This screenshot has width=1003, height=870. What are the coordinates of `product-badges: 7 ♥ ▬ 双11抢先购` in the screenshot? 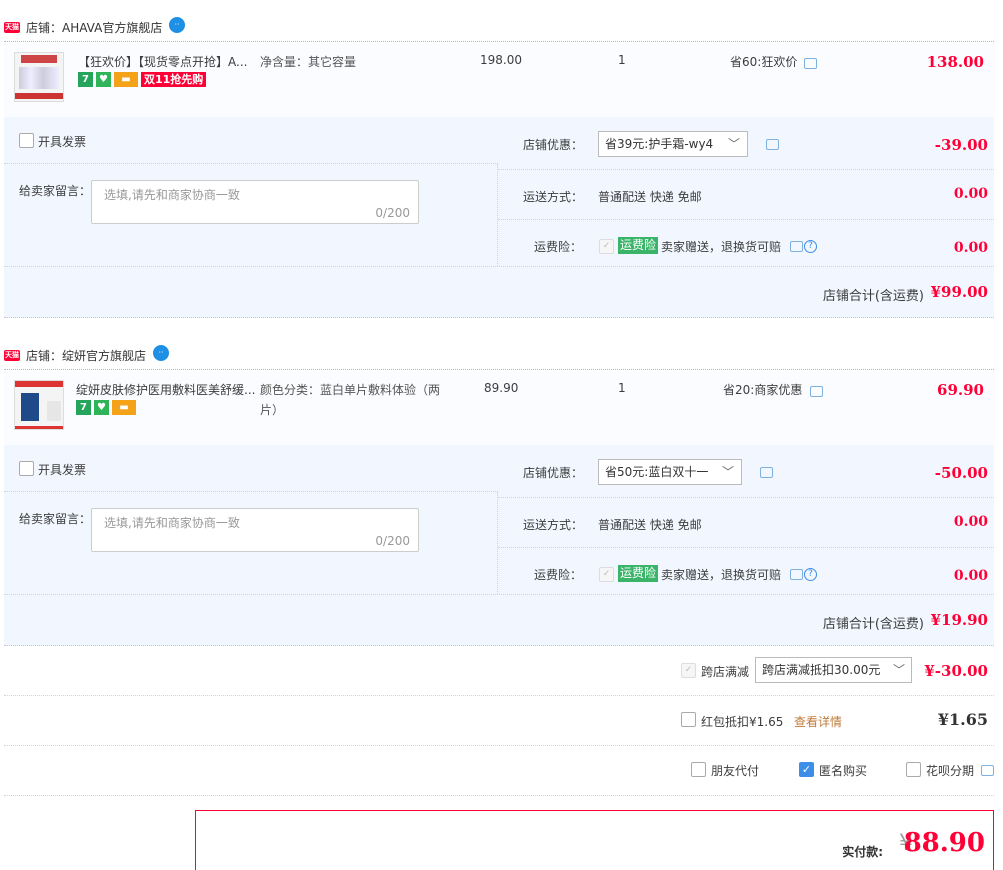 It's located at (143, 79).